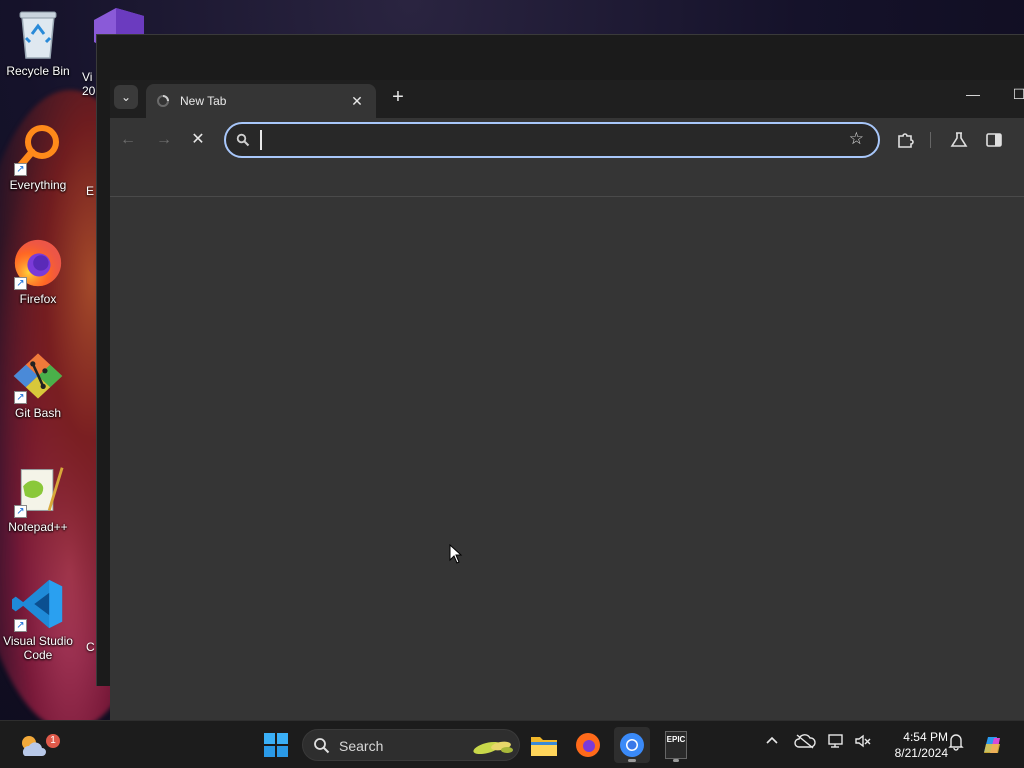 The height and width of the screenshot is (768, 1024). What do you see at coordinates (921, 753) in the screenshot?
I see `clock-date: 8/21/2024` at bounding box center [921, 753].